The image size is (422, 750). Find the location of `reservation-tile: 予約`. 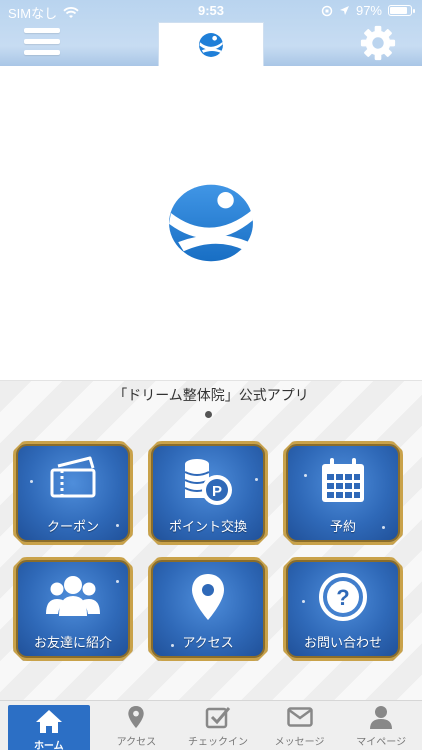

reservation-tile: 予約 is located at coordinates (343, 493).